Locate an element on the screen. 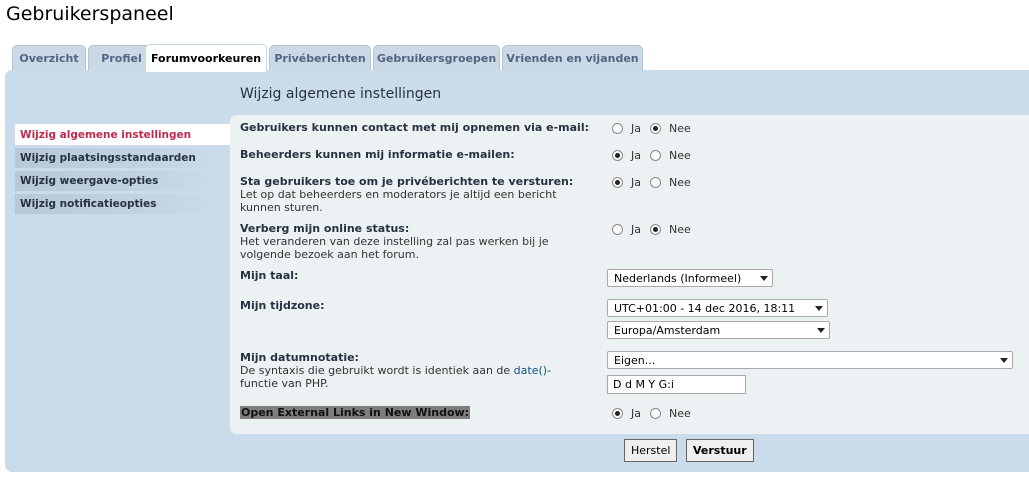  admin-email-radio-group: Ja Nee is located at coordinates (656, 155).